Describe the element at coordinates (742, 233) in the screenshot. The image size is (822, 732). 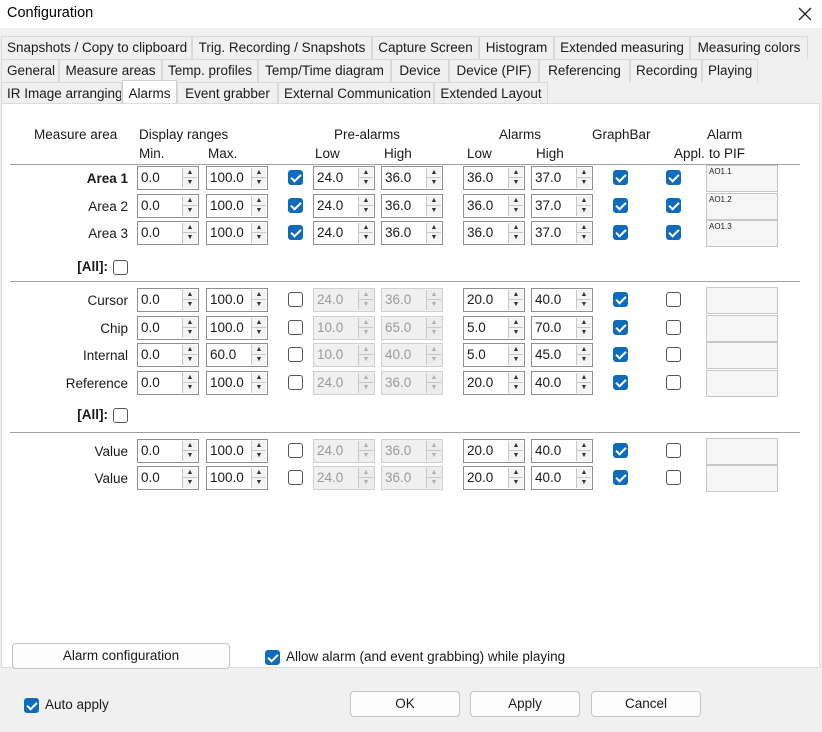
I see `alarm-to-pif-field-area-3-0-2: AO1.3` at that location.